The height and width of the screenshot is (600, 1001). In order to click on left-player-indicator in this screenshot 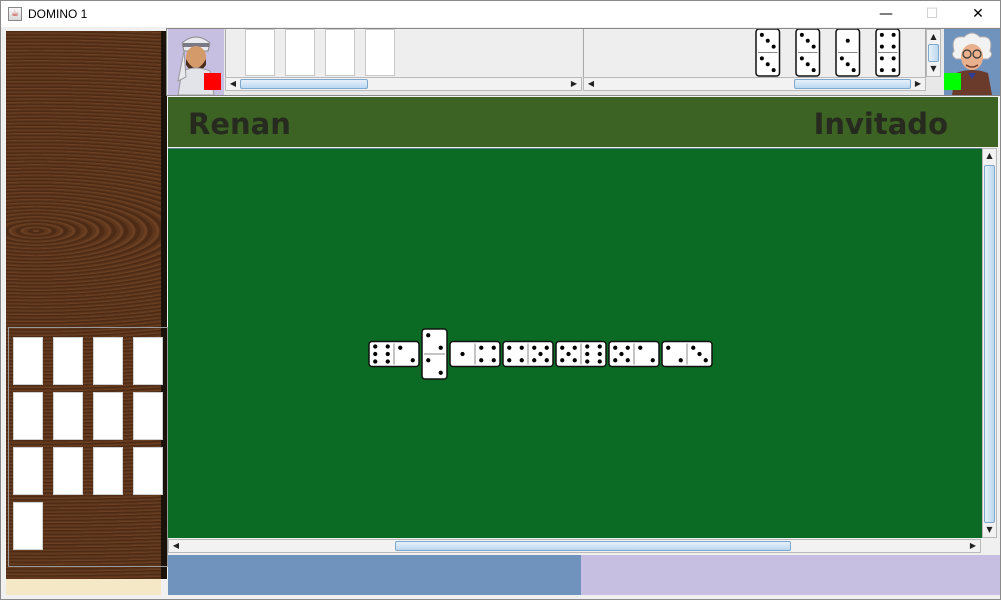, I will do `click(212, 81)`.